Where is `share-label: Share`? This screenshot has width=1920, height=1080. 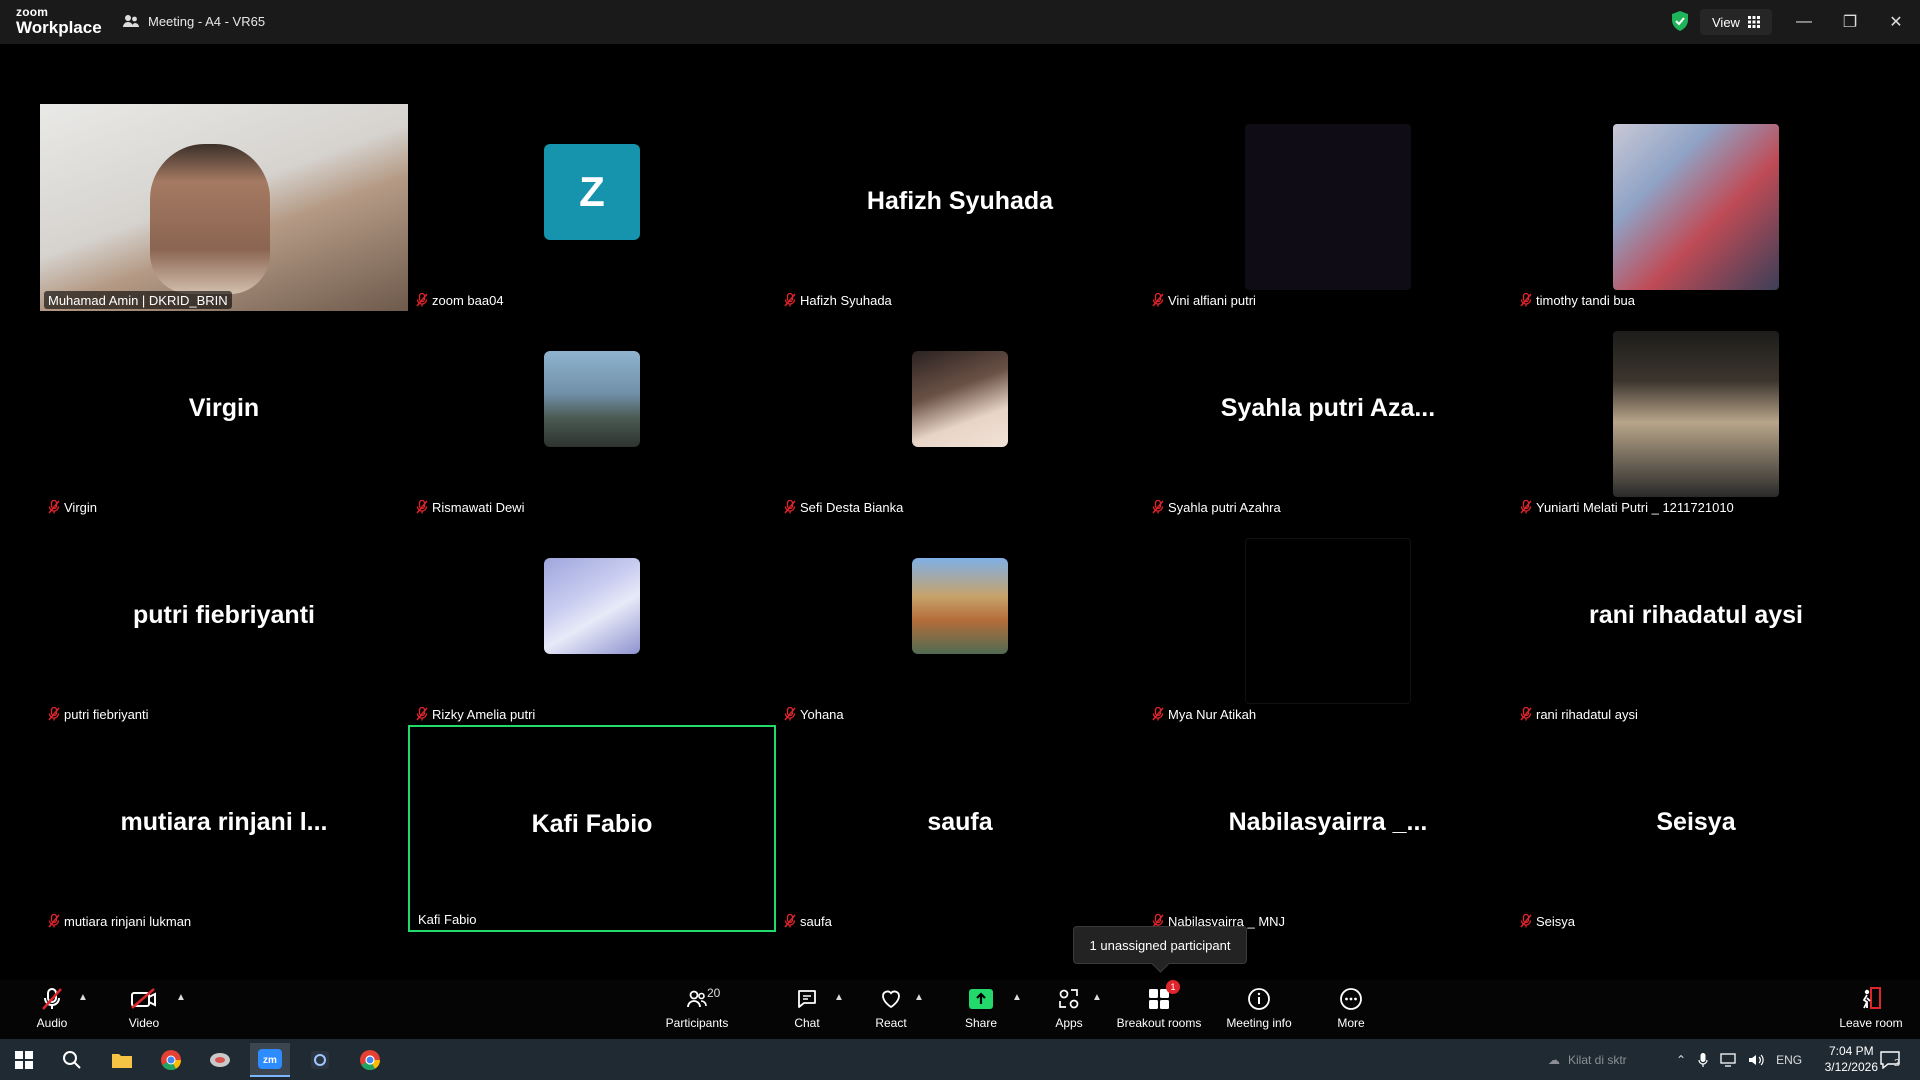
share-label: Share is located at coordinates (981, 1023).